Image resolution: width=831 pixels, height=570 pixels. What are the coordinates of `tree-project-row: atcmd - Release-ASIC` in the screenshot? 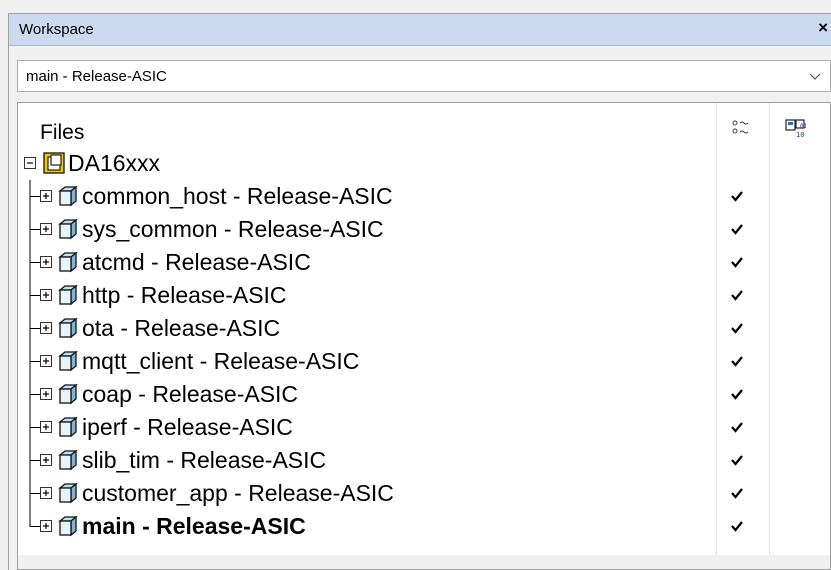 It's located at (424, 262).